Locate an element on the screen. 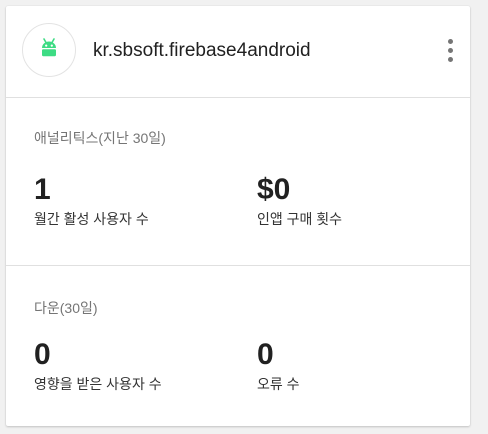 This screenshot has width=488, height=434. metric-value: 1 is located at coordinates (42, 189).